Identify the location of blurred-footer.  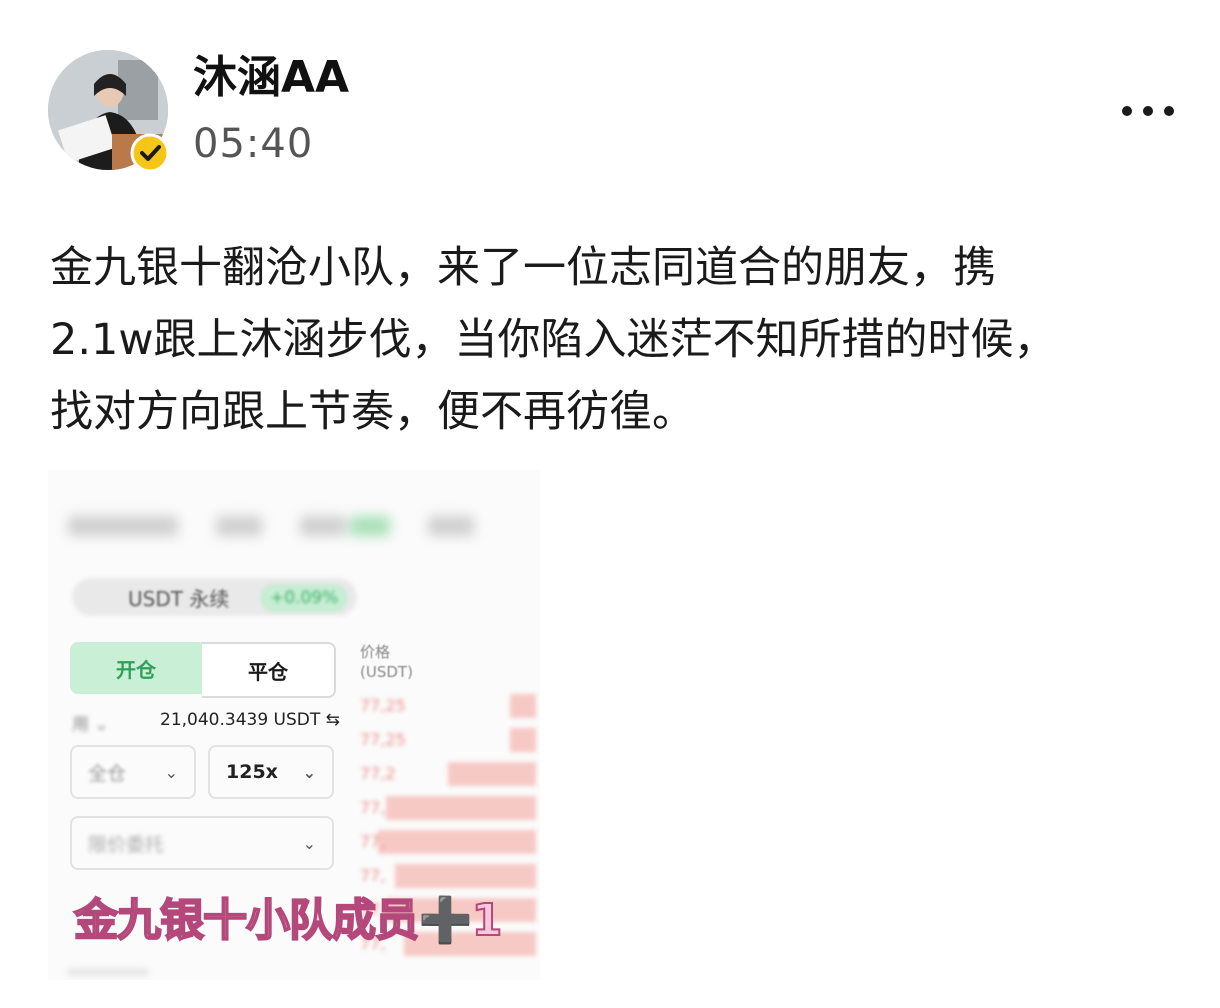
(108, 972).